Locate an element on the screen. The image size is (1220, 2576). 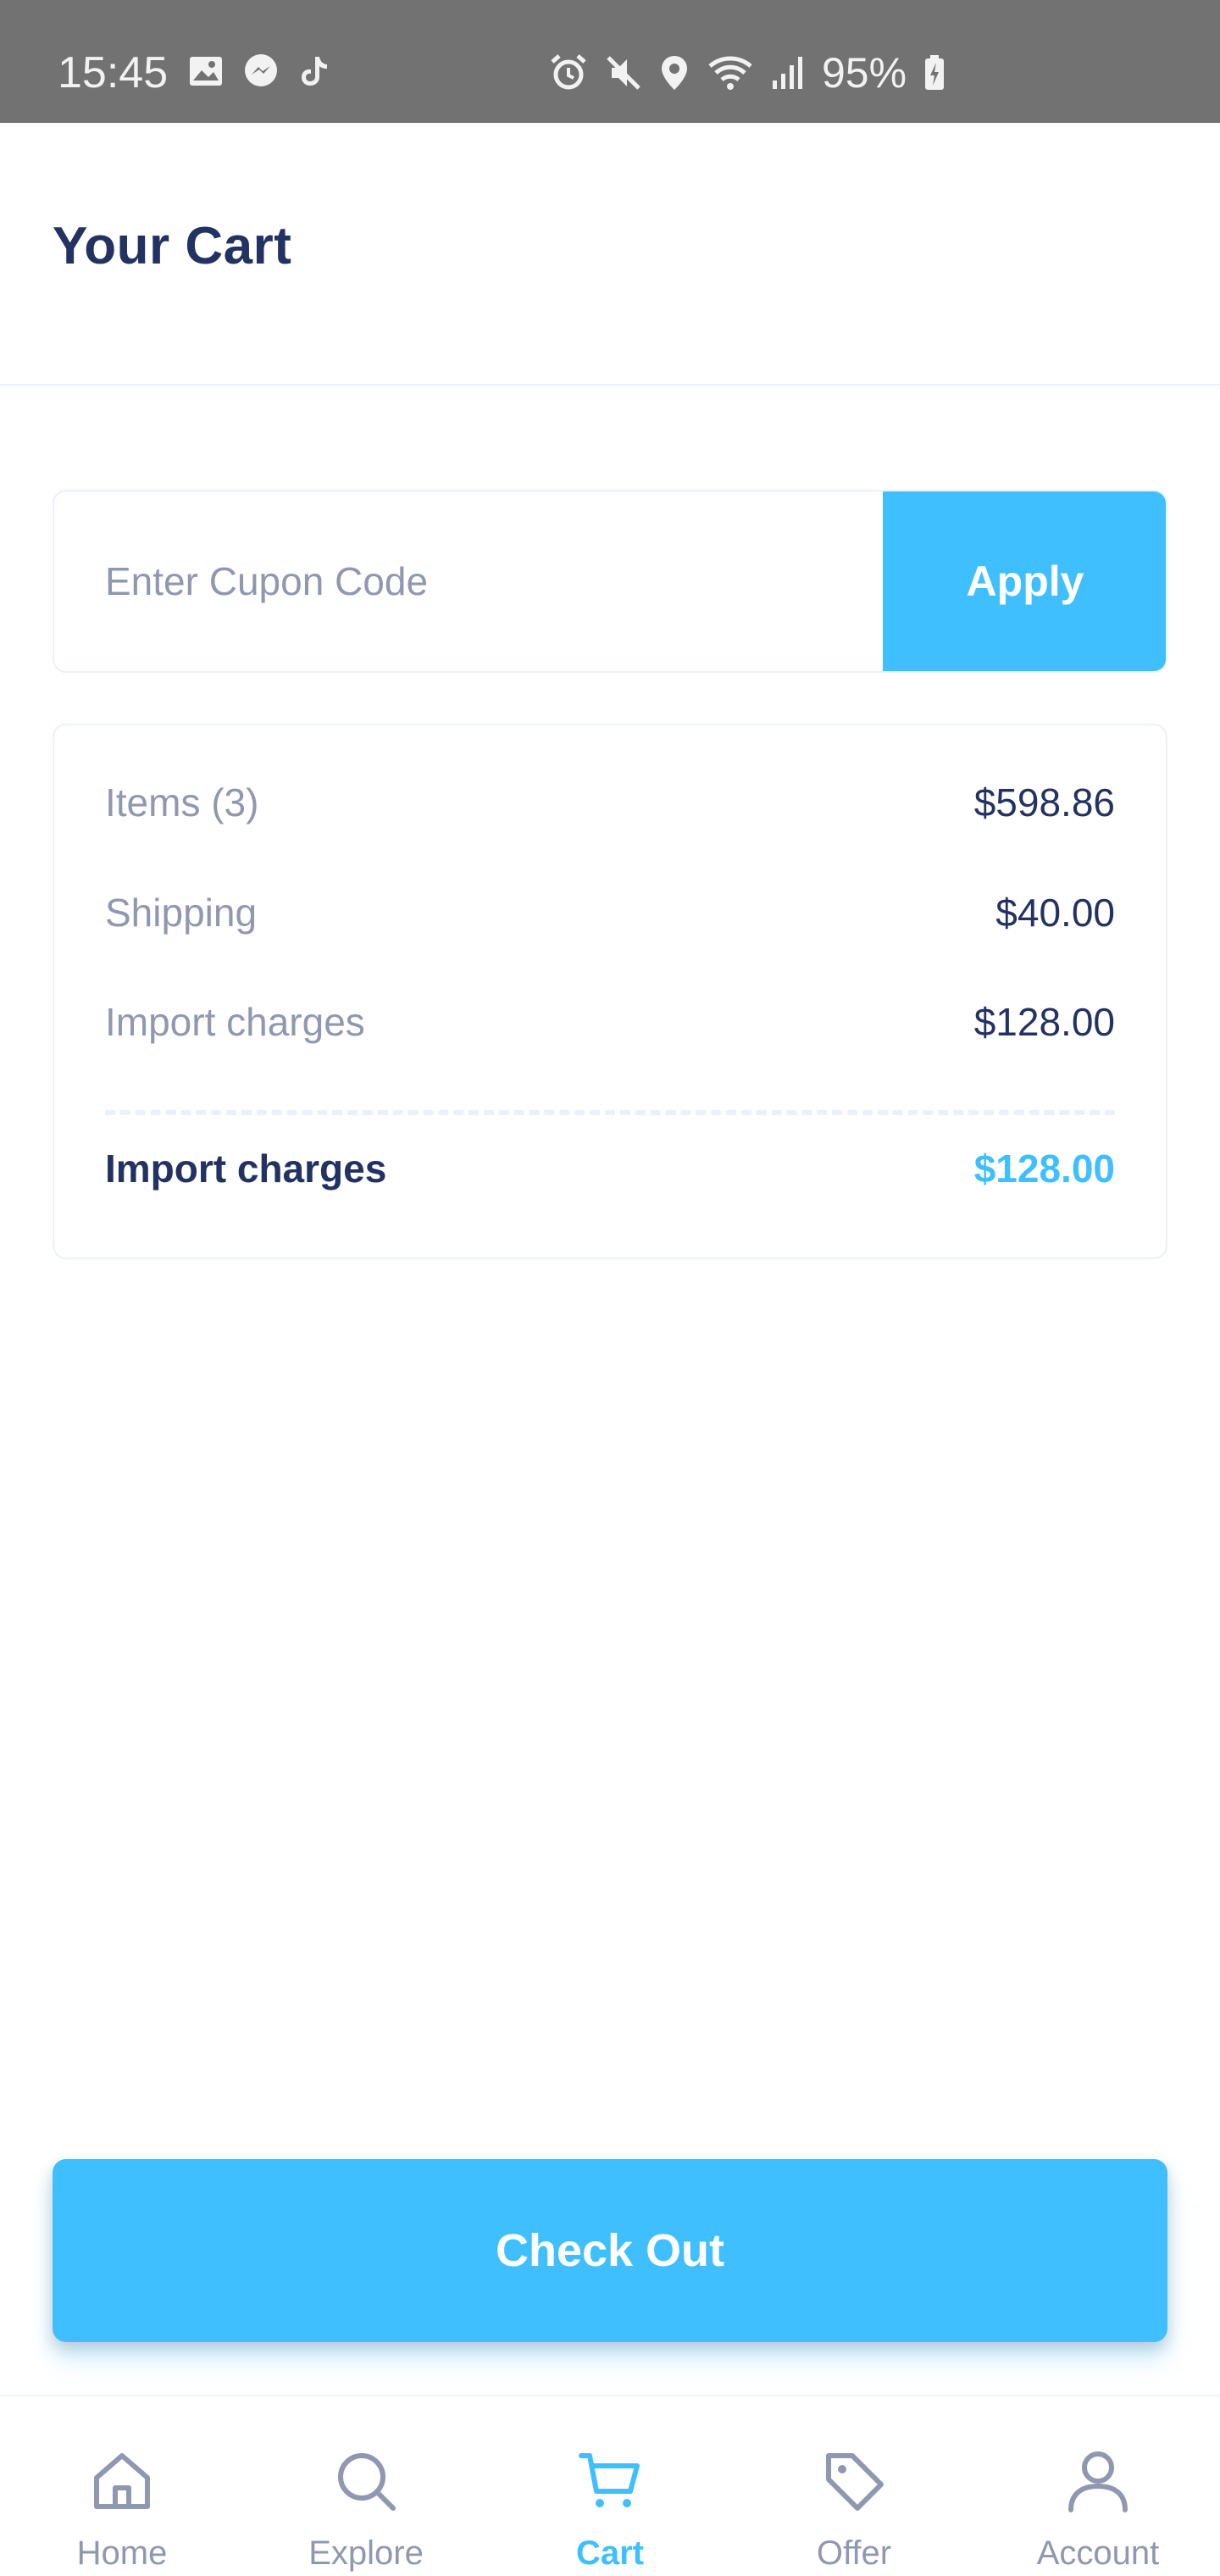
summary-row-shipping: Shipping $40.00 is located at coordinates (610, 912).